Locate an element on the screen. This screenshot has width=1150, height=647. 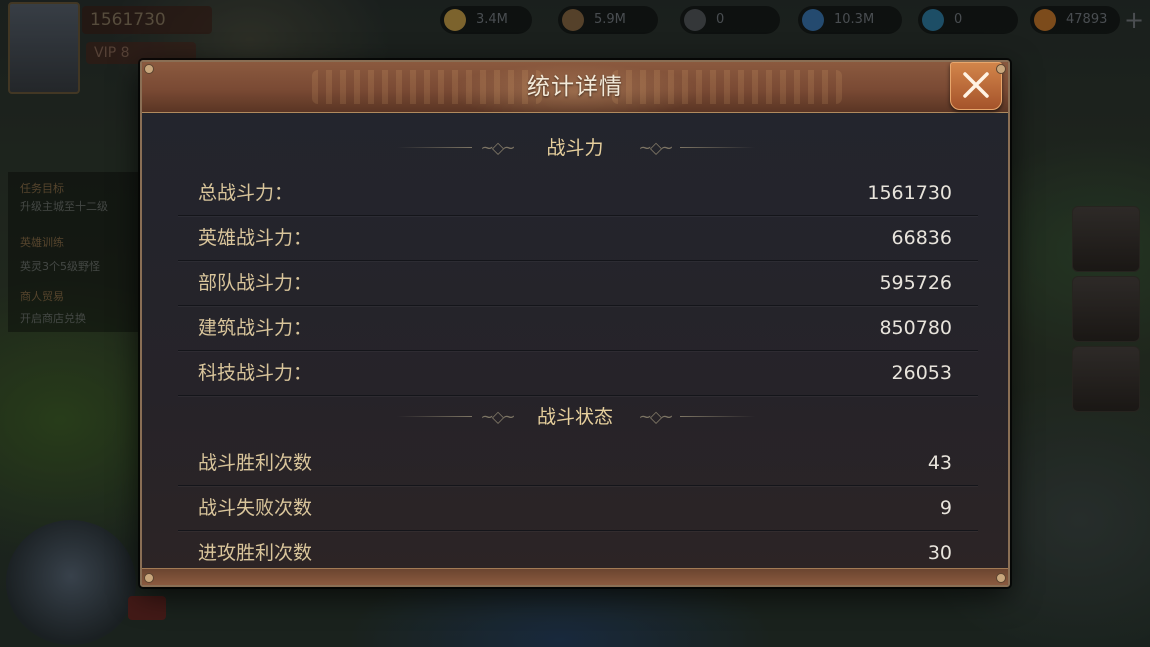
stat-row: 部队战斗力： 595726 is located at coordinates (578, 283).